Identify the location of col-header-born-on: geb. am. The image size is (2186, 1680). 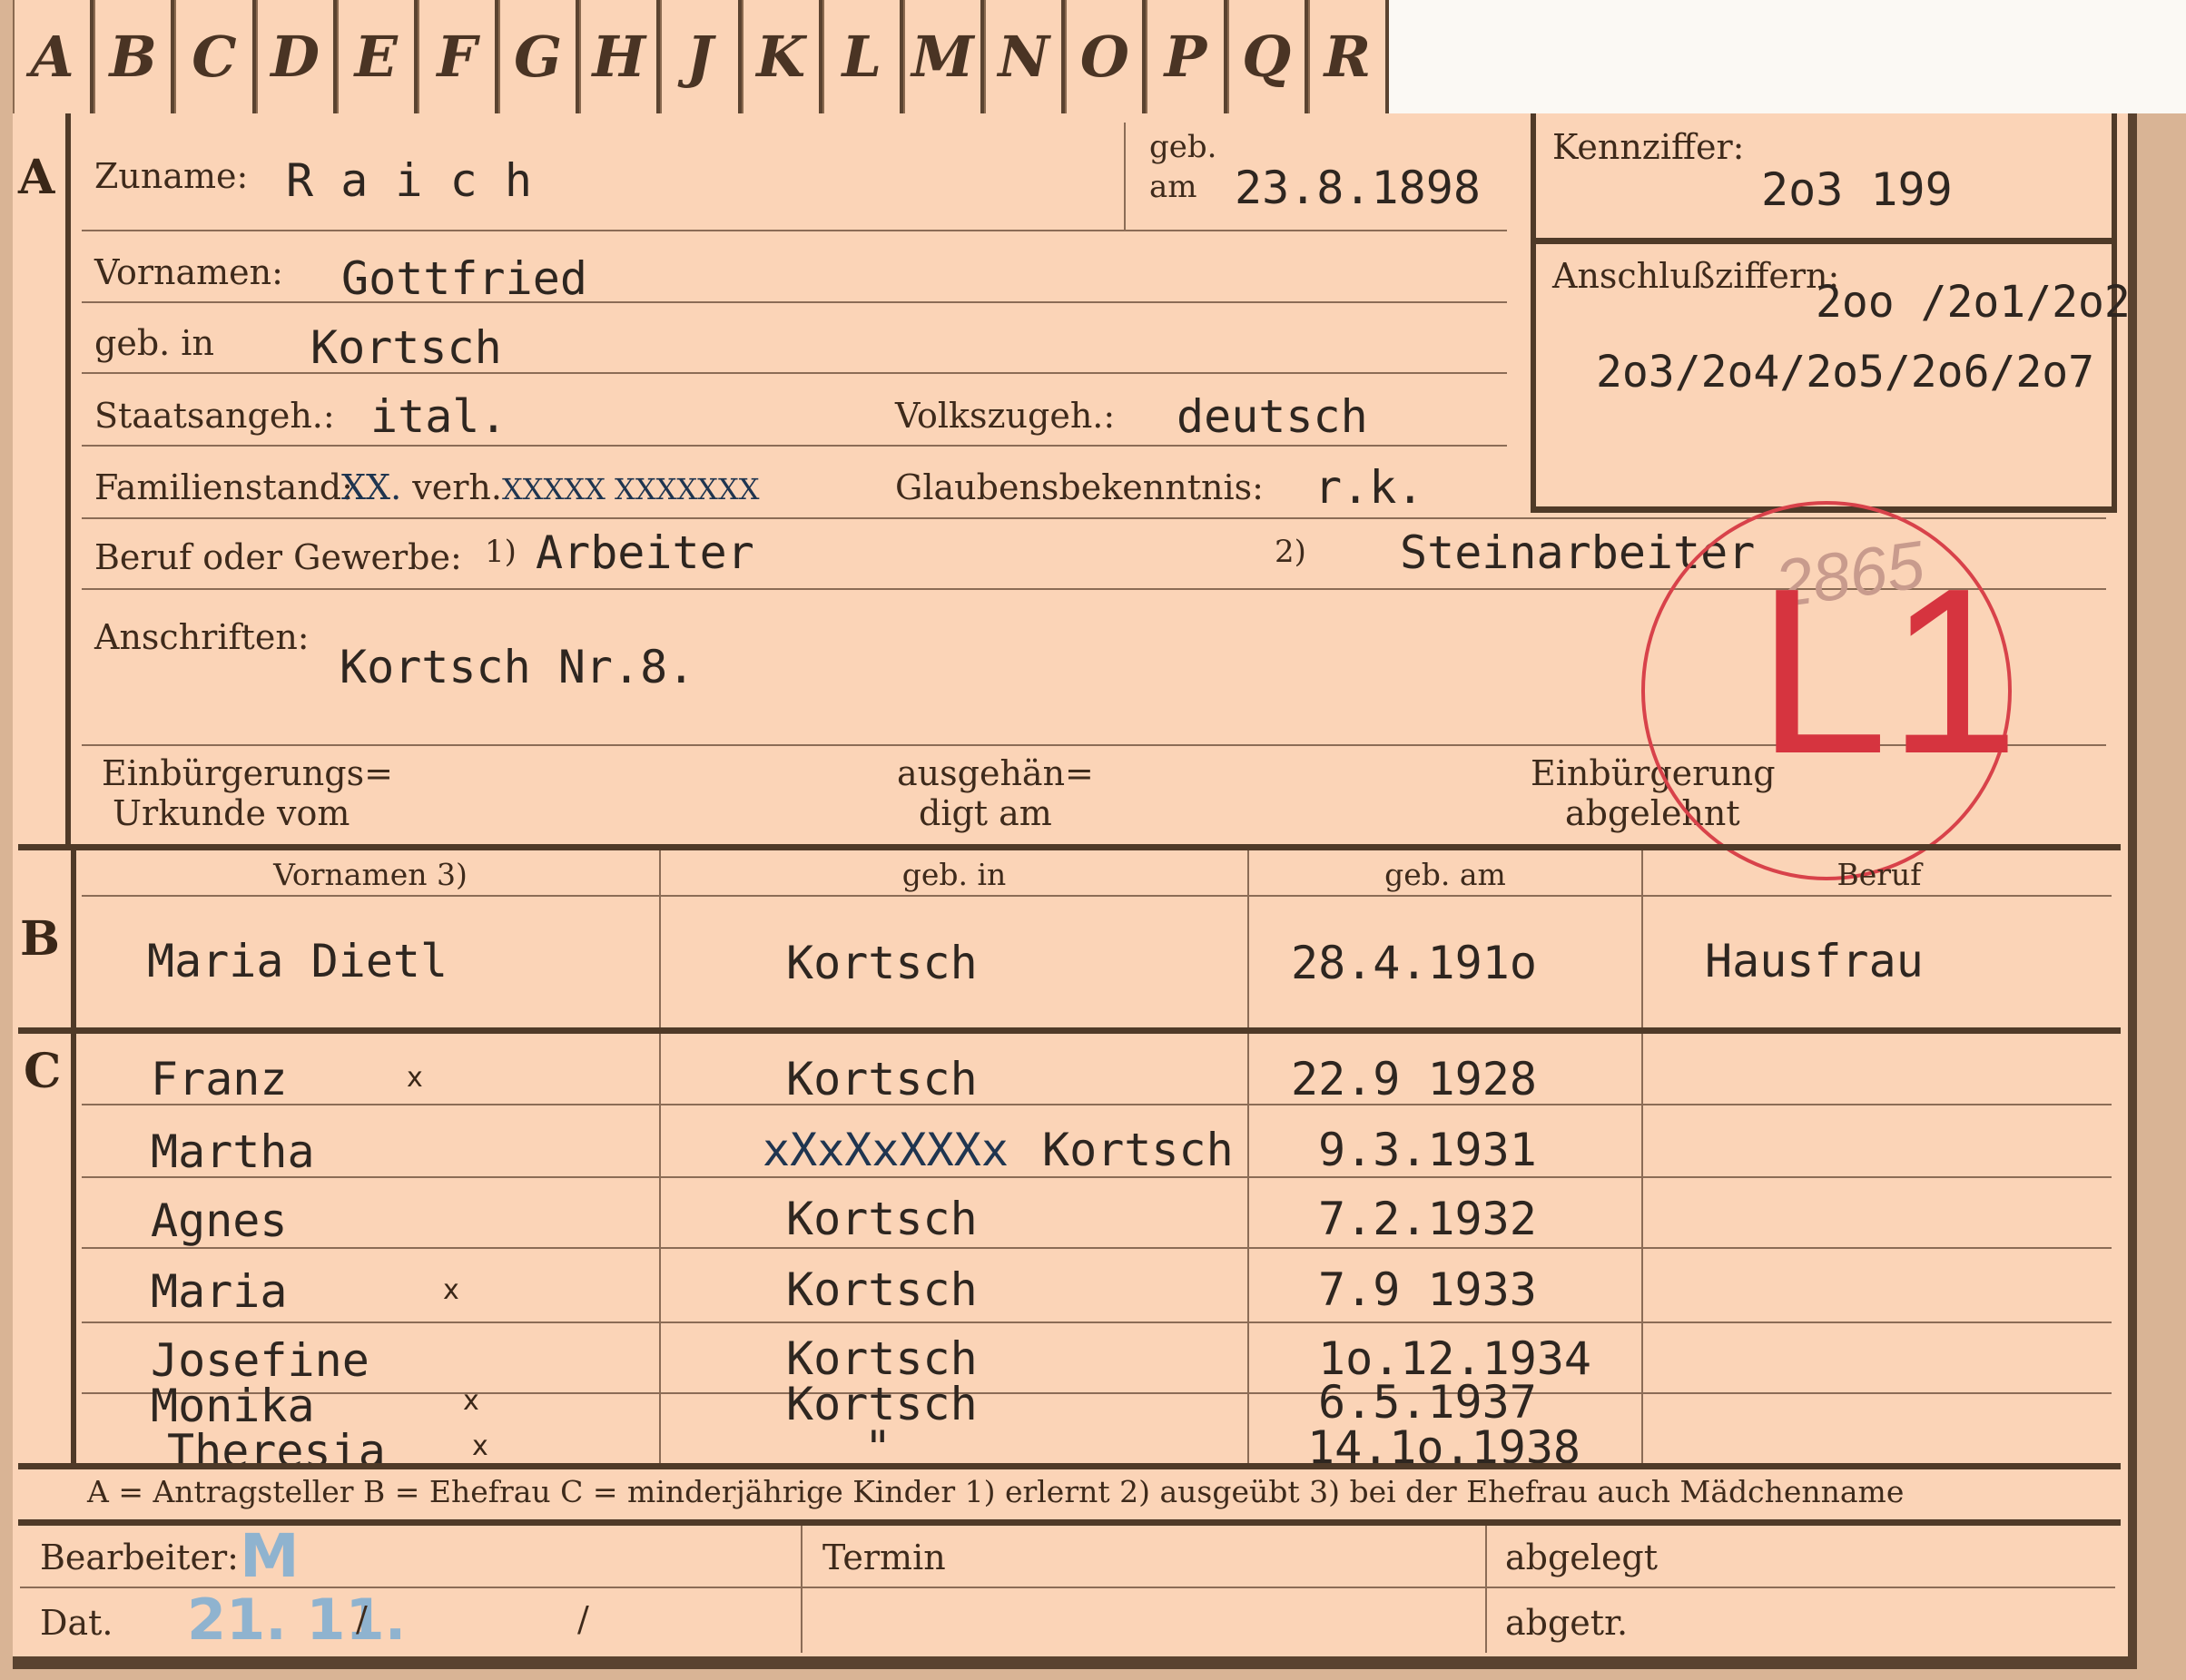
(1445, 874).